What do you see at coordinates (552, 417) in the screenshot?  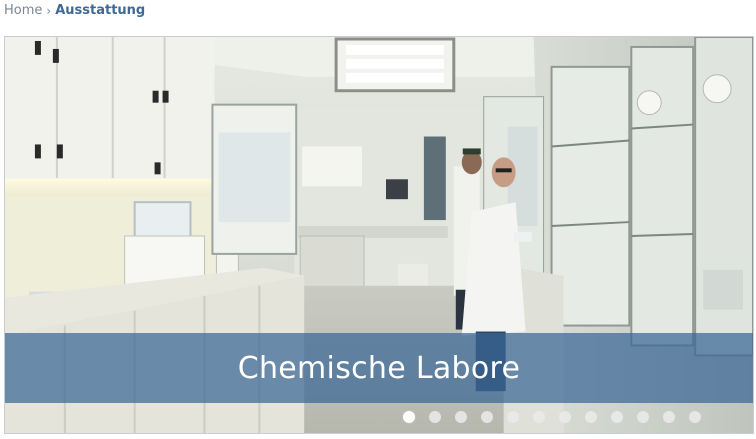 I see `slider-pagination` at bounding box center [552, 417].